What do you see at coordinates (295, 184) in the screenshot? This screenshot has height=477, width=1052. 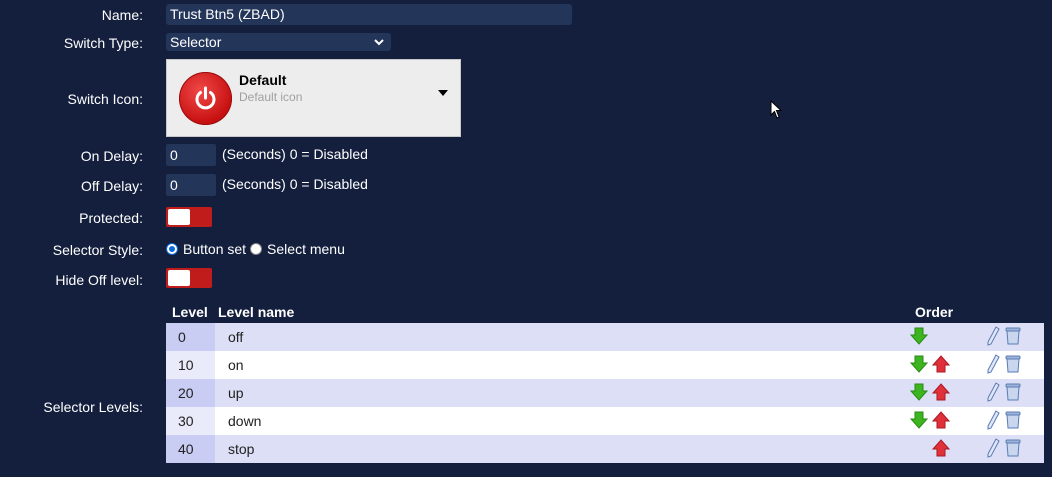 I see `off-delay-hint: (Seconds) 0 = Disabled` at bounding box center [295, 184].